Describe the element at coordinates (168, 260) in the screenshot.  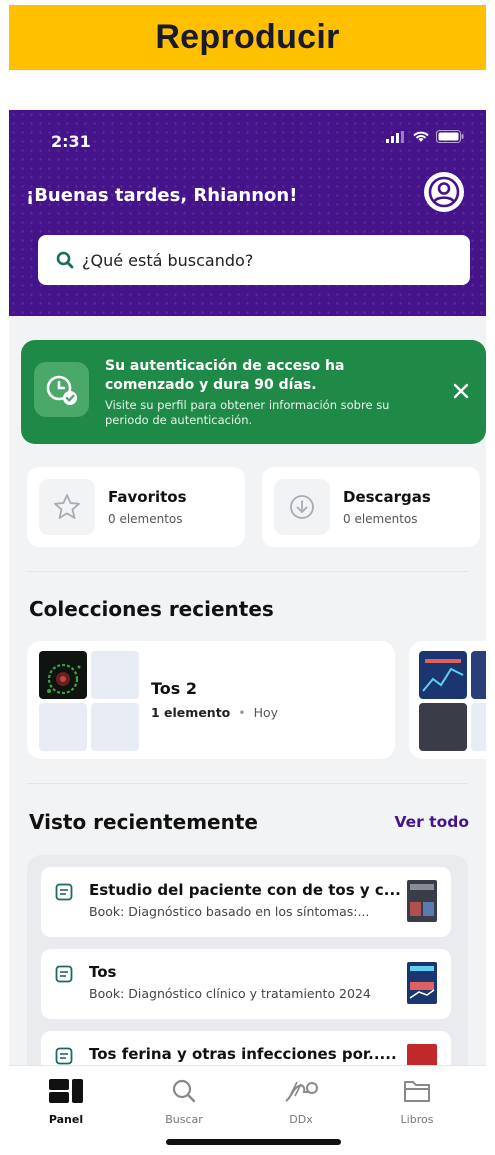
I see `search-placeholder: ¿Qué está buscando?` at that location.